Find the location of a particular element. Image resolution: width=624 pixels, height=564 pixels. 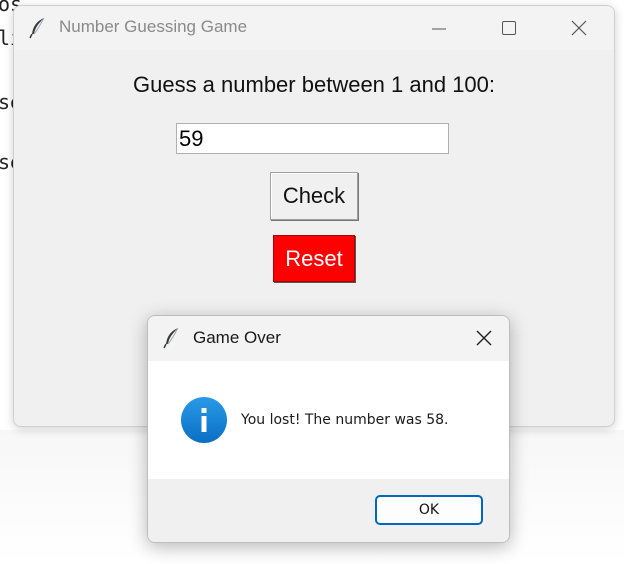

dialog-footer: OK is located at coordinates (328, 510).